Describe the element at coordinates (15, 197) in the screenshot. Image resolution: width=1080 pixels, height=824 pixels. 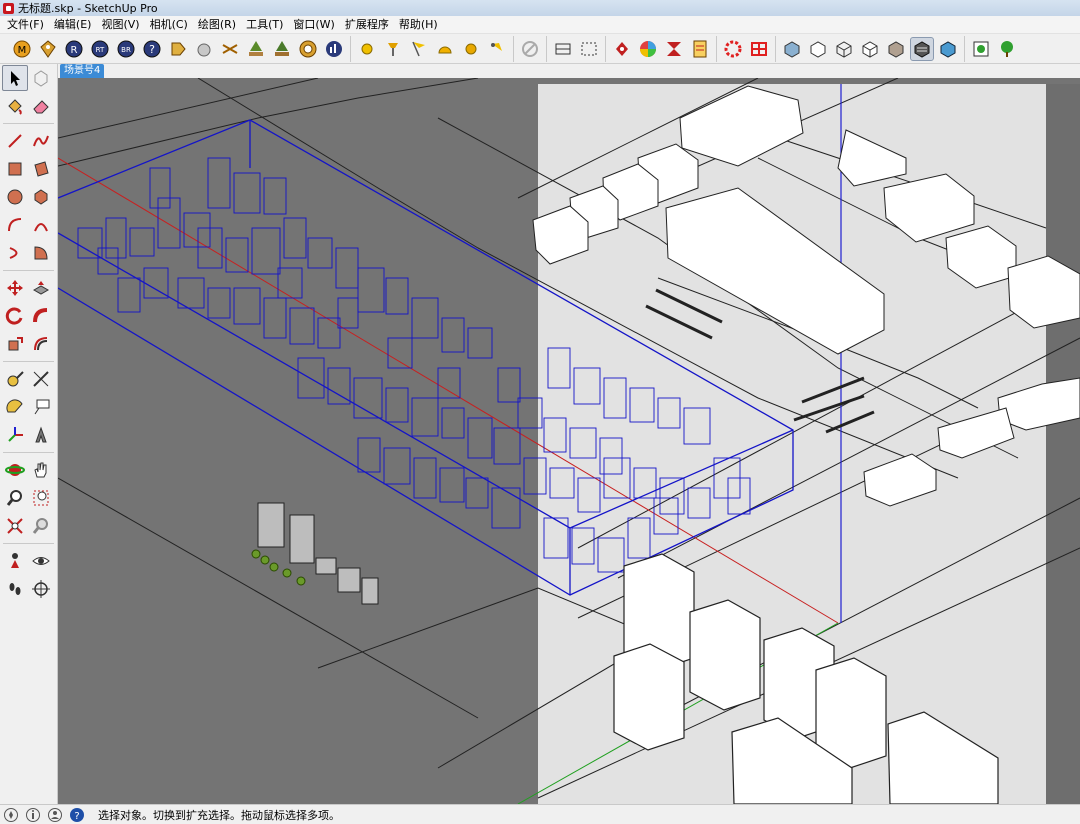
I see `circle-icon` at that location.